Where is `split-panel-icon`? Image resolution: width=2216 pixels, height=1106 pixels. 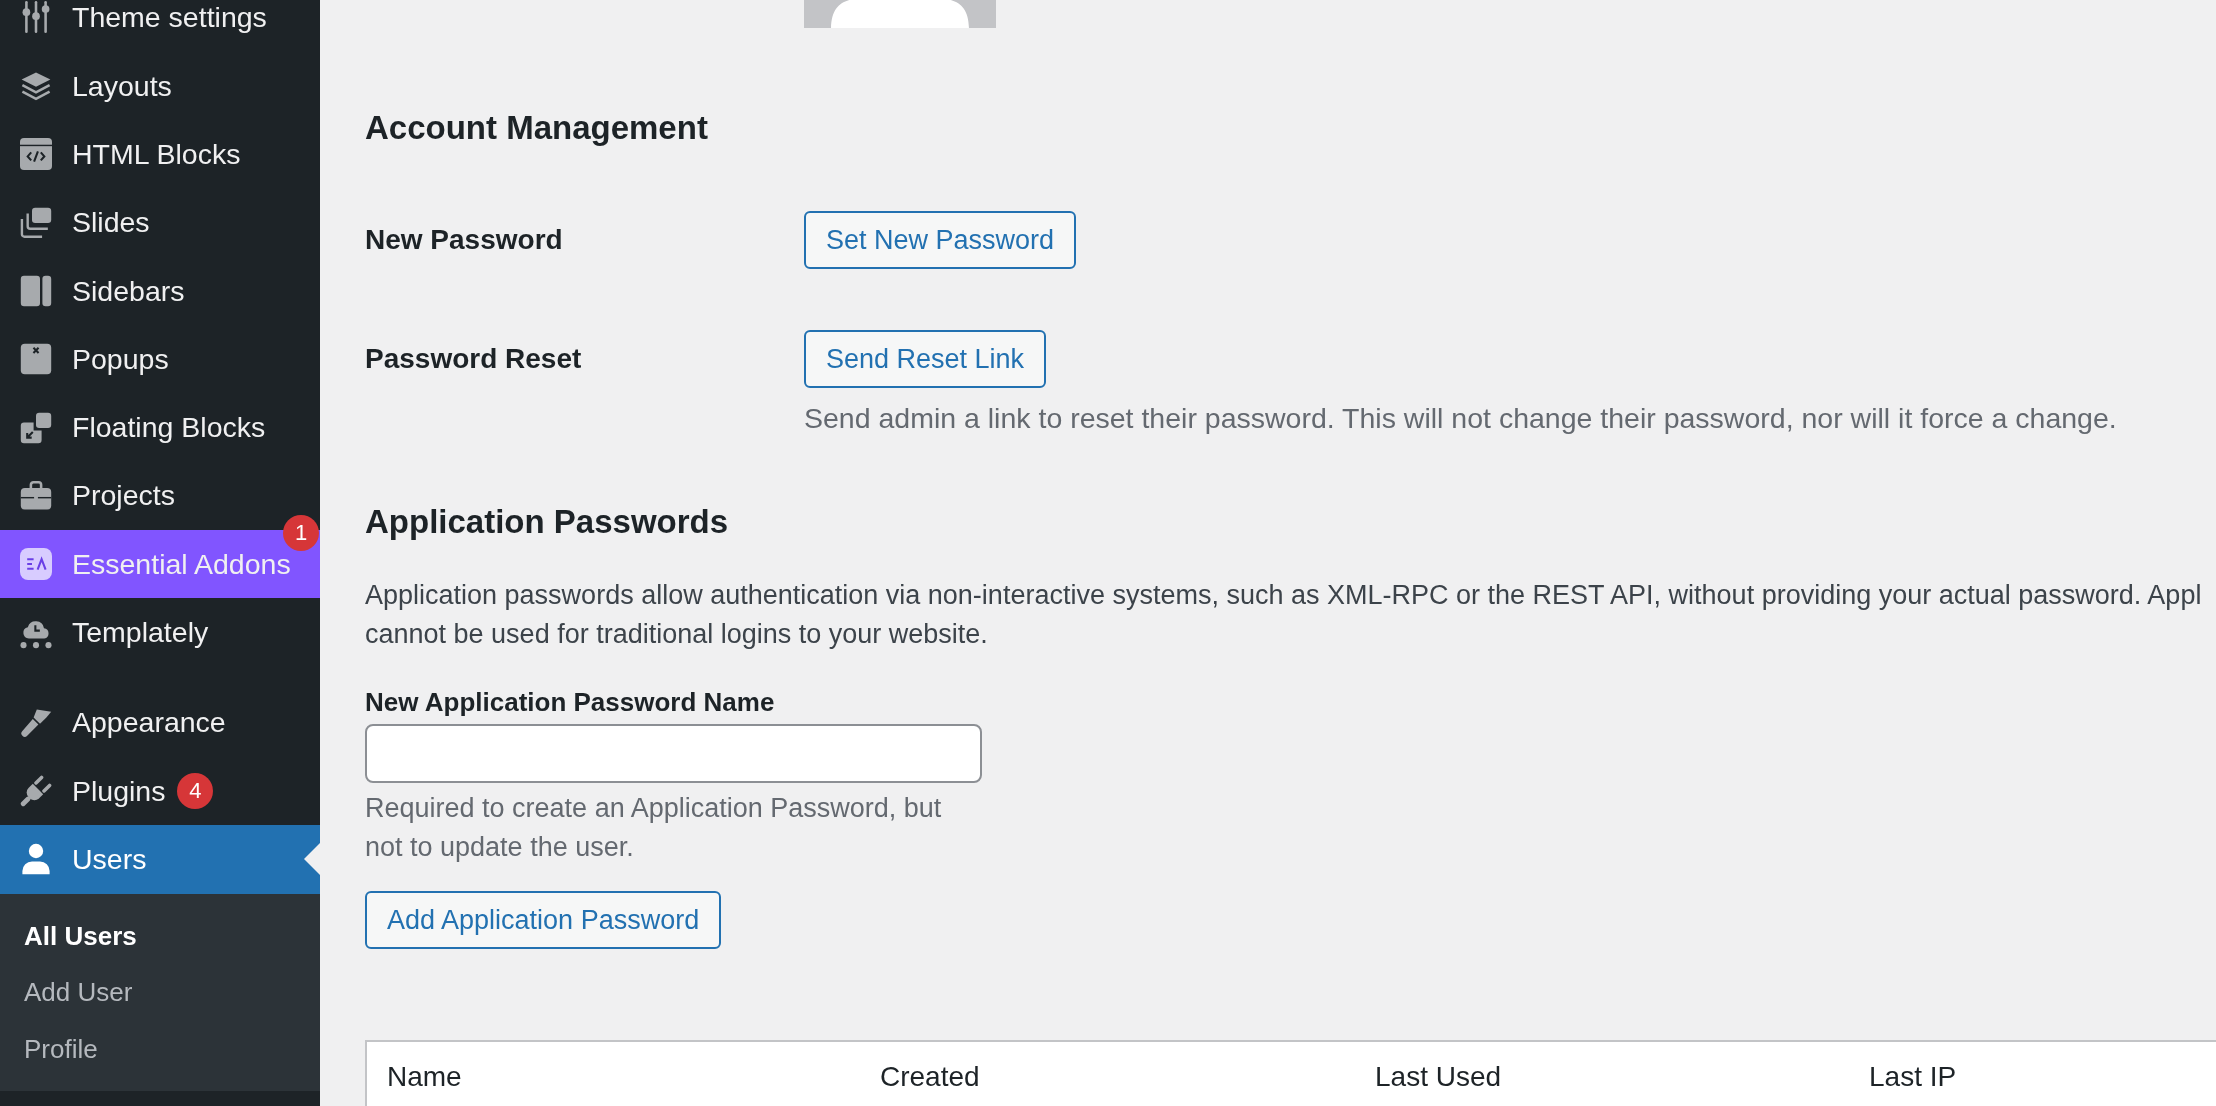 split-panel-icon is located at coordinates (36, 291).